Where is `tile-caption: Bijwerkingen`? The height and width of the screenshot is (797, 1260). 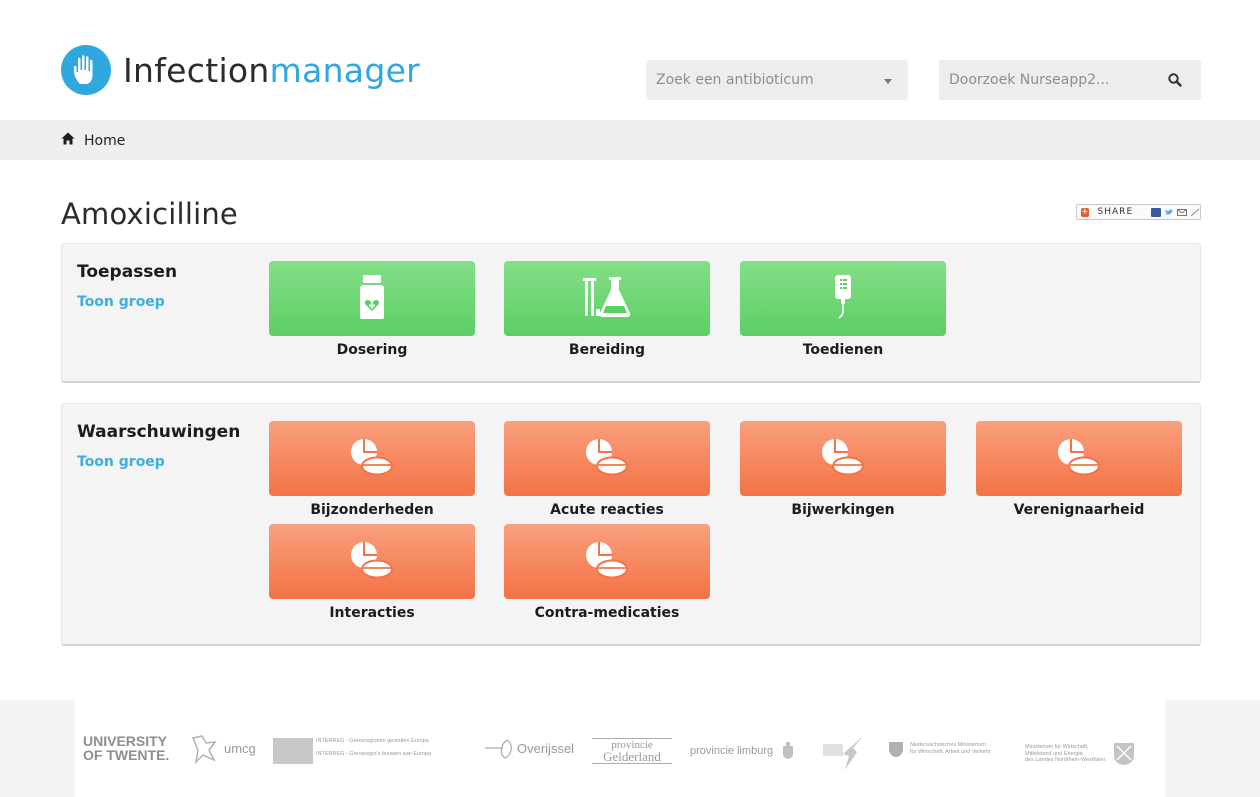
tile-caption: Bijwerkingen is located at coordinates (843, 510).